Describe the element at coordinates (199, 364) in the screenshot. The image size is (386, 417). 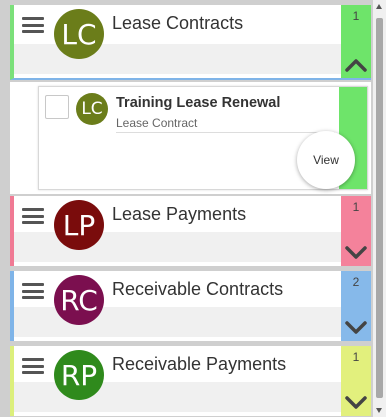
I see `group-title: Receivable Payments` at that location.